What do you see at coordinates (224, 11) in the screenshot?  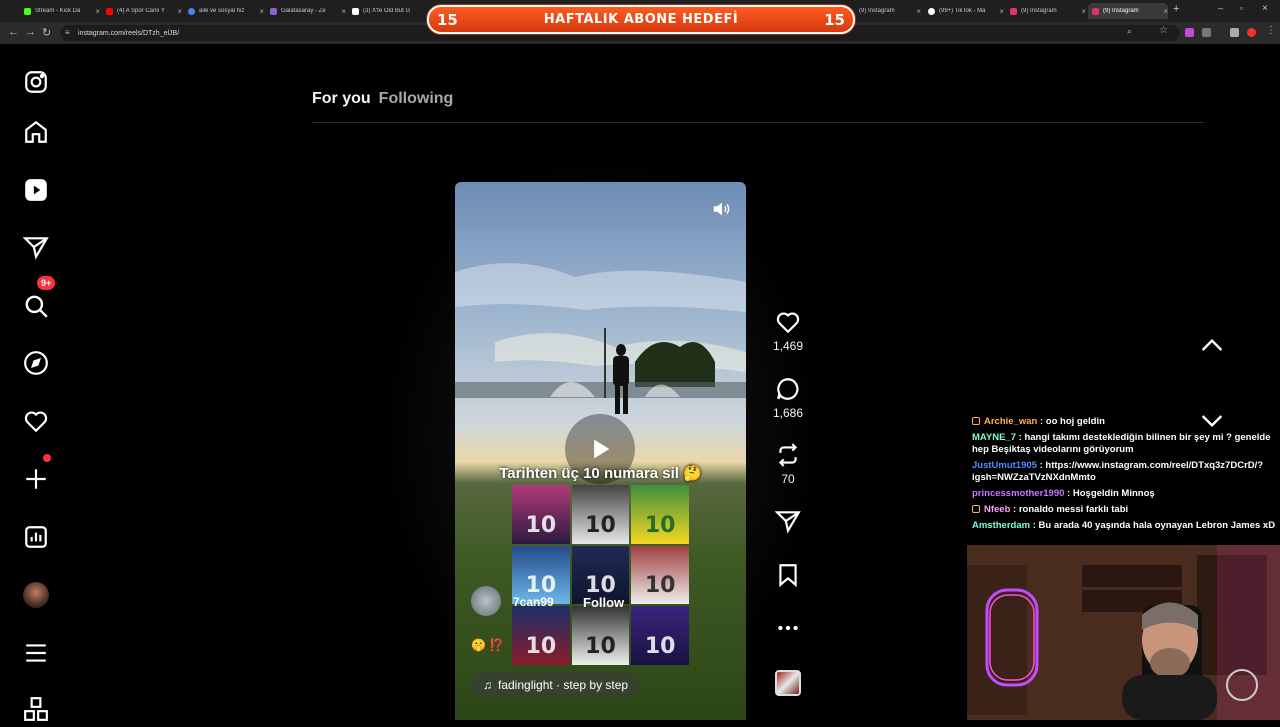 I see `browser-tab: aile ve sosyal hiz ×` at bounding box center [224, 11].